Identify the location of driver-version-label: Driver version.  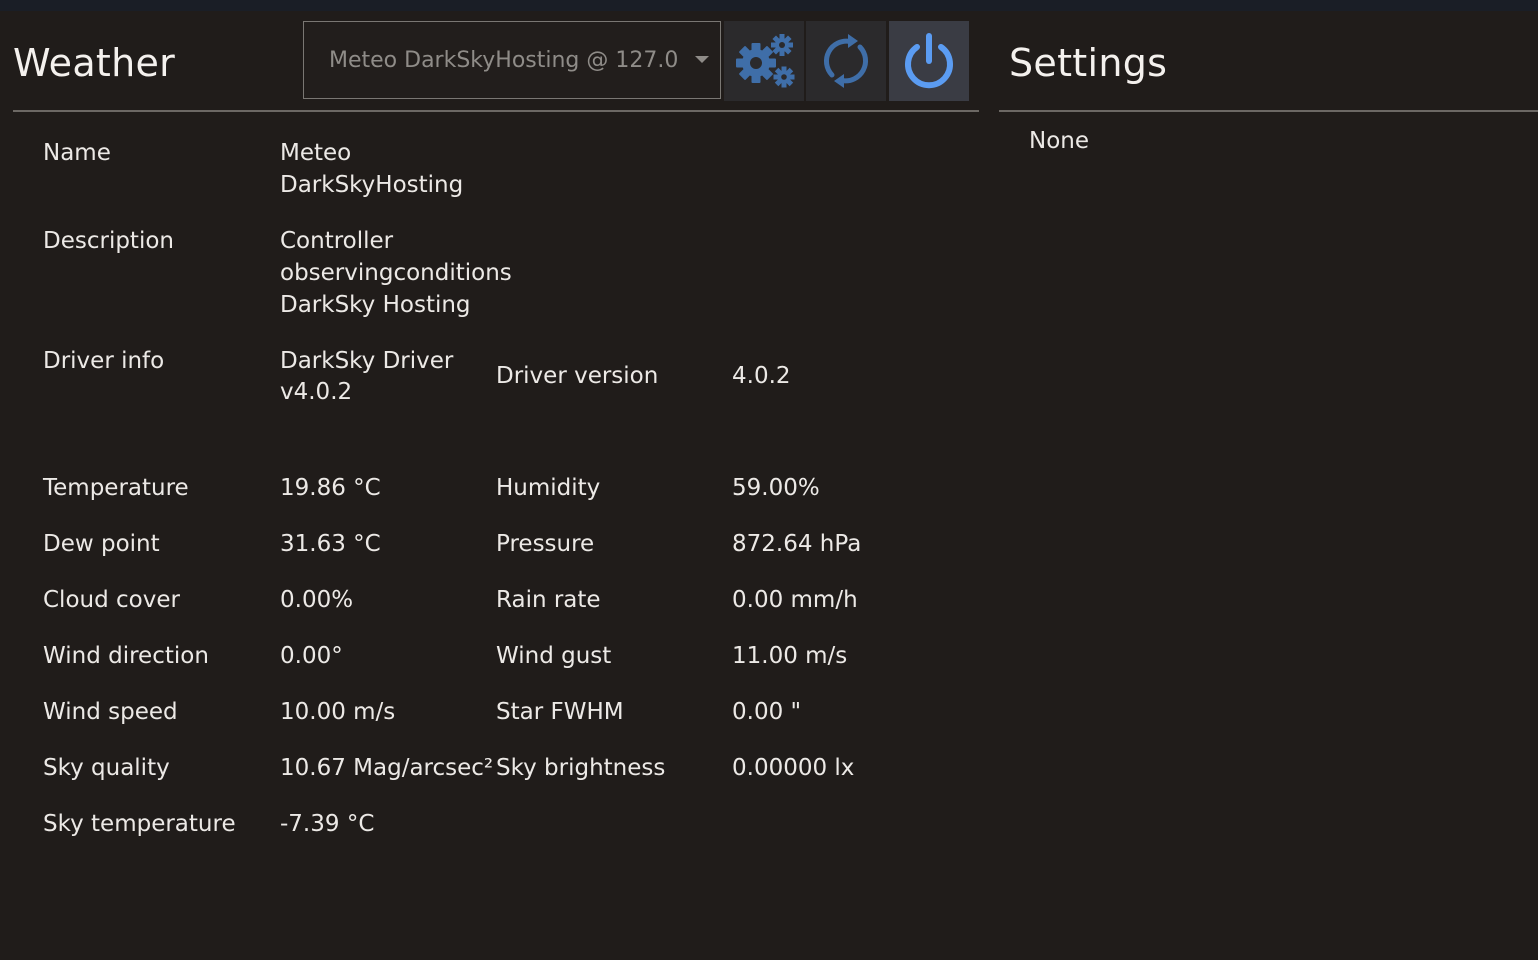
(577, 376).